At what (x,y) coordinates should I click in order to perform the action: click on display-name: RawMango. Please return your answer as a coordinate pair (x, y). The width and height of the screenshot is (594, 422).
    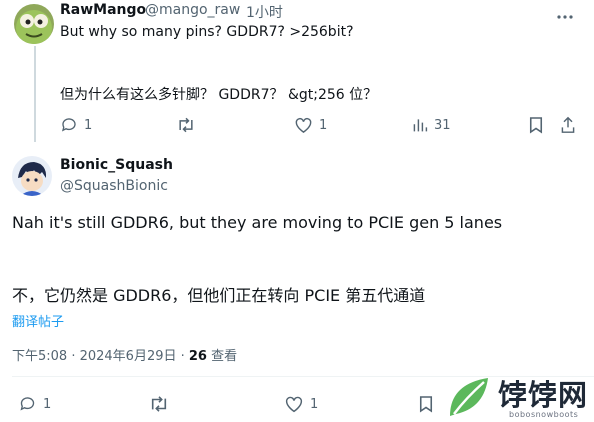
    Looking at the image, I should click on (103, 10).